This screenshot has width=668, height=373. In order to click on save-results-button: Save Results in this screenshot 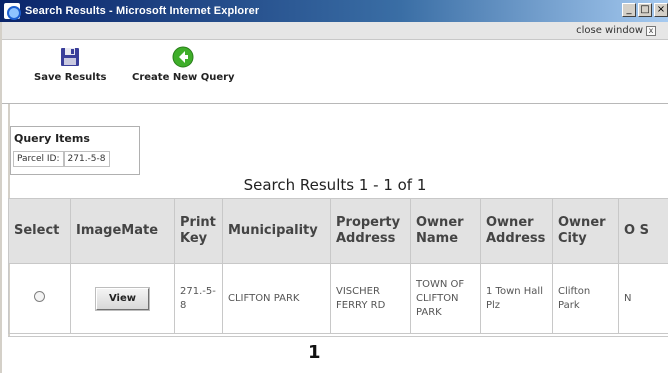, I will do `click(70, 64)`.